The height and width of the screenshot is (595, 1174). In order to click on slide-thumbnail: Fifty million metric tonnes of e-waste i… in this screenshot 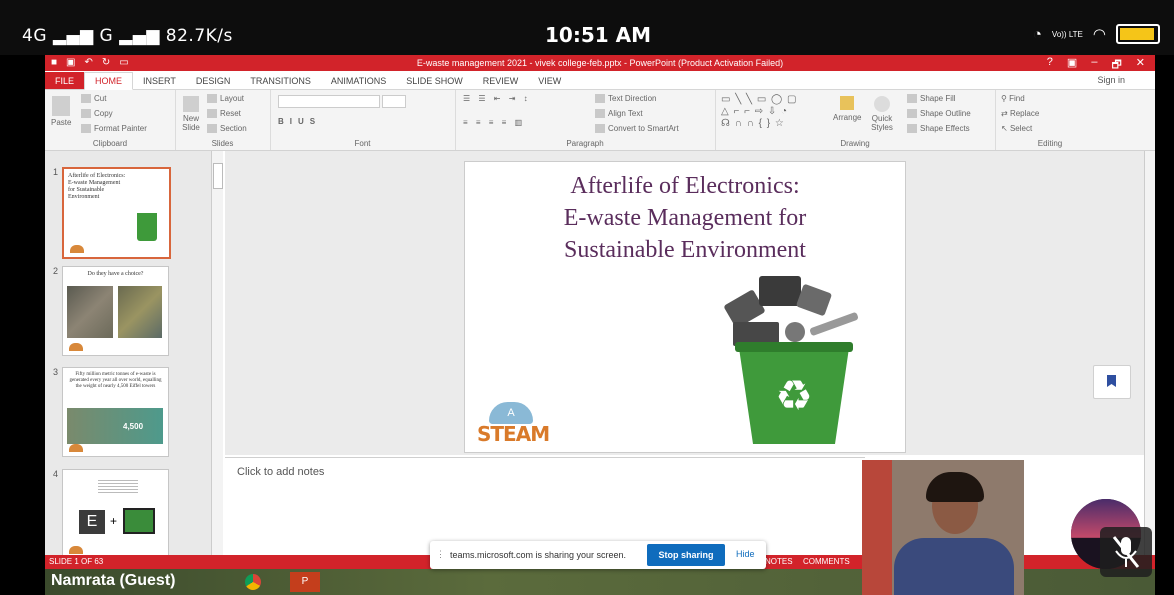, I will do `click(115, 412)`.